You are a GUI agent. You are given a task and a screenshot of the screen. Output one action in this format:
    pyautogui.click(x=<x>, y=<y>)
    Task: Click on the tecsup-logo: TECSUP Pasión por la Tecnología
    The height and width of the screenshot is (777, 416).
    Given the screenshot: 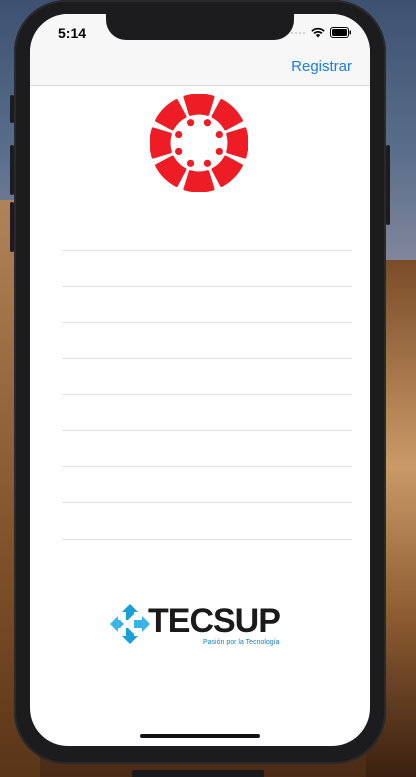 What is the action you would take?
    pyautogui.click(x=198, y=627)
    